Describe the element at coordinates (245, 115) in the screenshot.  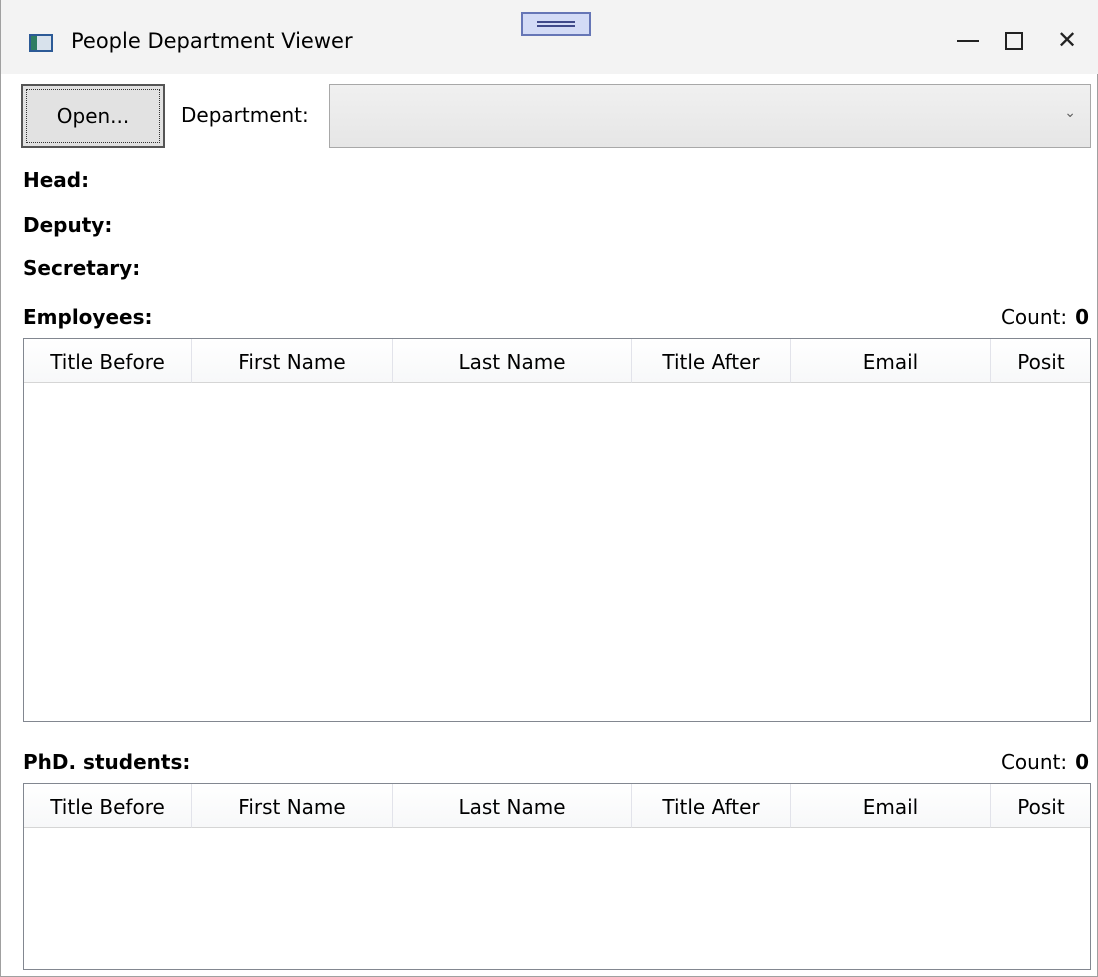
I see `department-label: Department:` at that location.